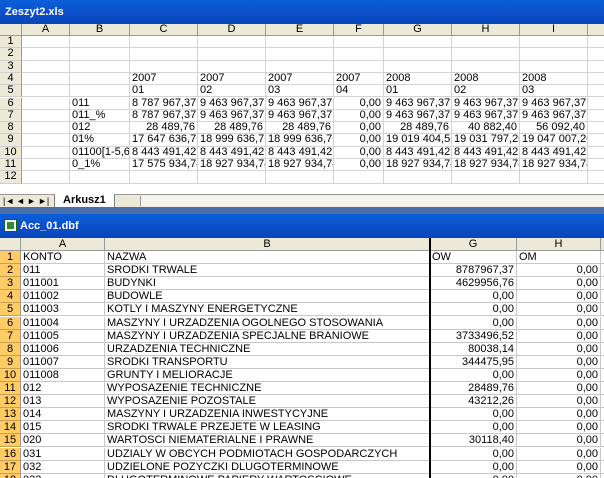  I want to click on cell-a5, so click(46, 91).